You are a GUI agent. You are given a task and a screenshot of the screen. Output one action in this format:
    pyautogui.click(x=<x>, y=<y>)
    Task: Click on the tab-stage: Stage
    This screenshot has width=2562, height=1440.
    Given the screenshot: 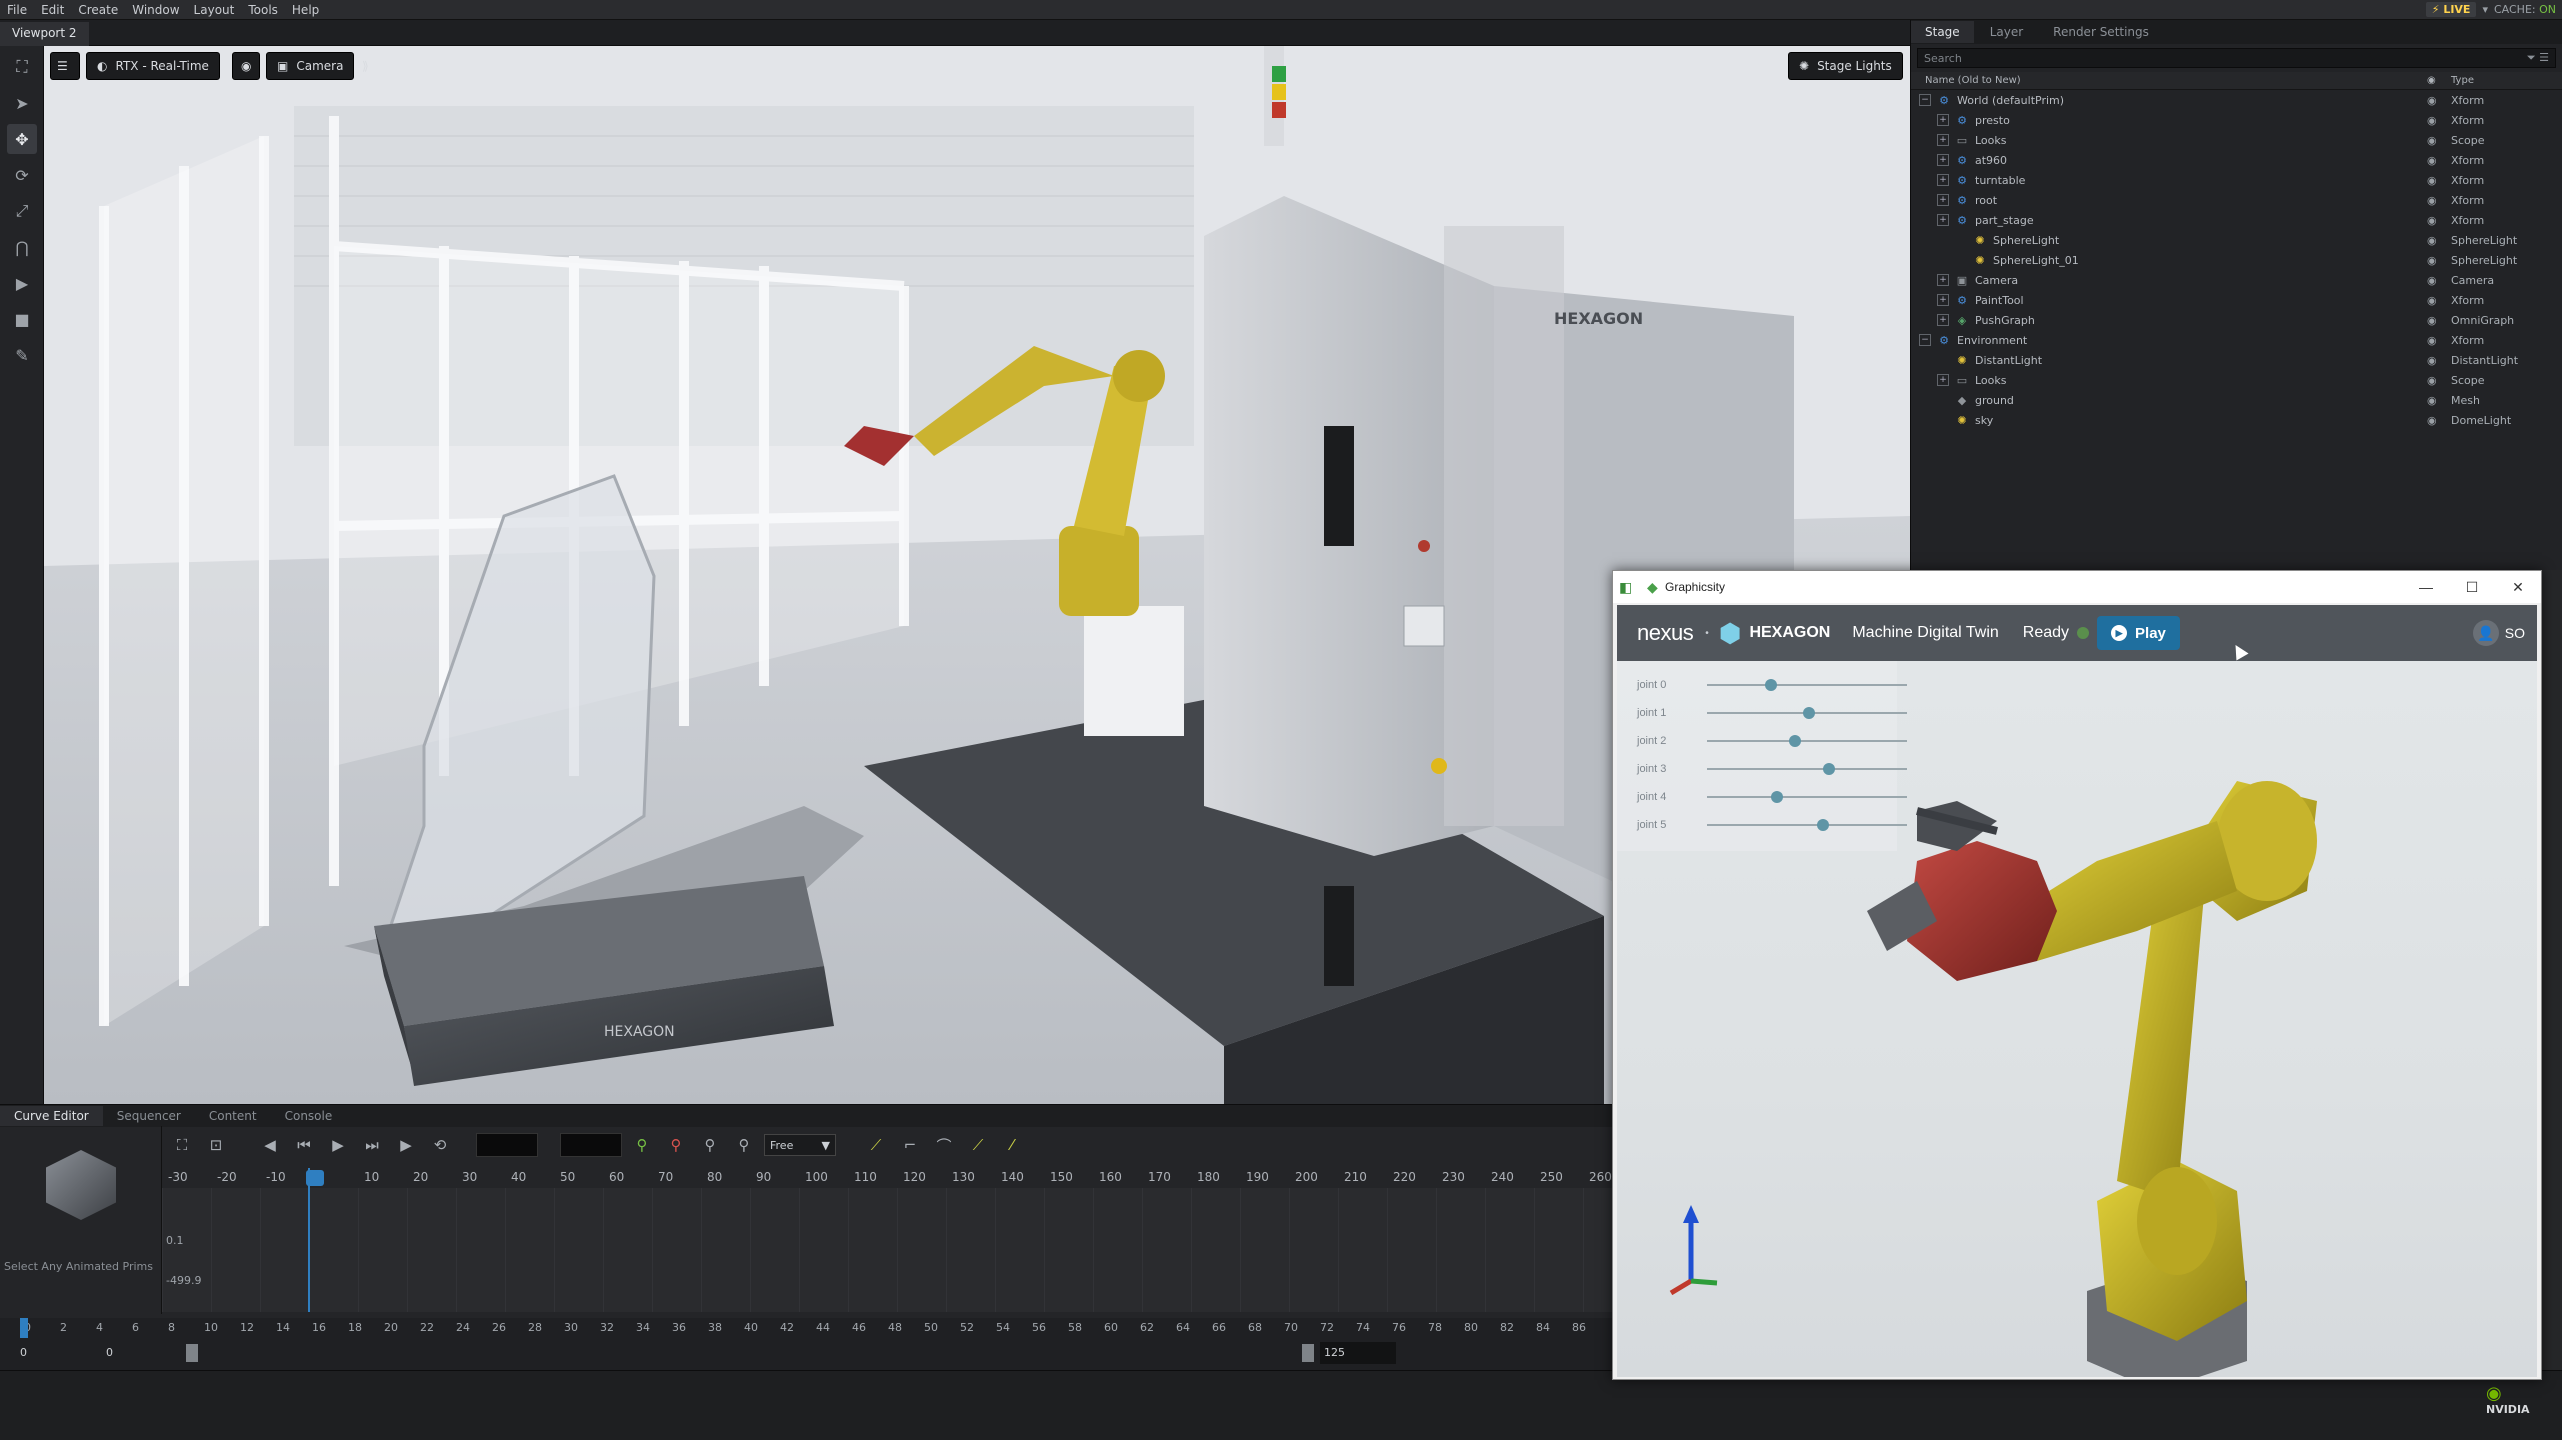 What is the action you would take?
    pyautogui.click(x=1942, y=32)
    